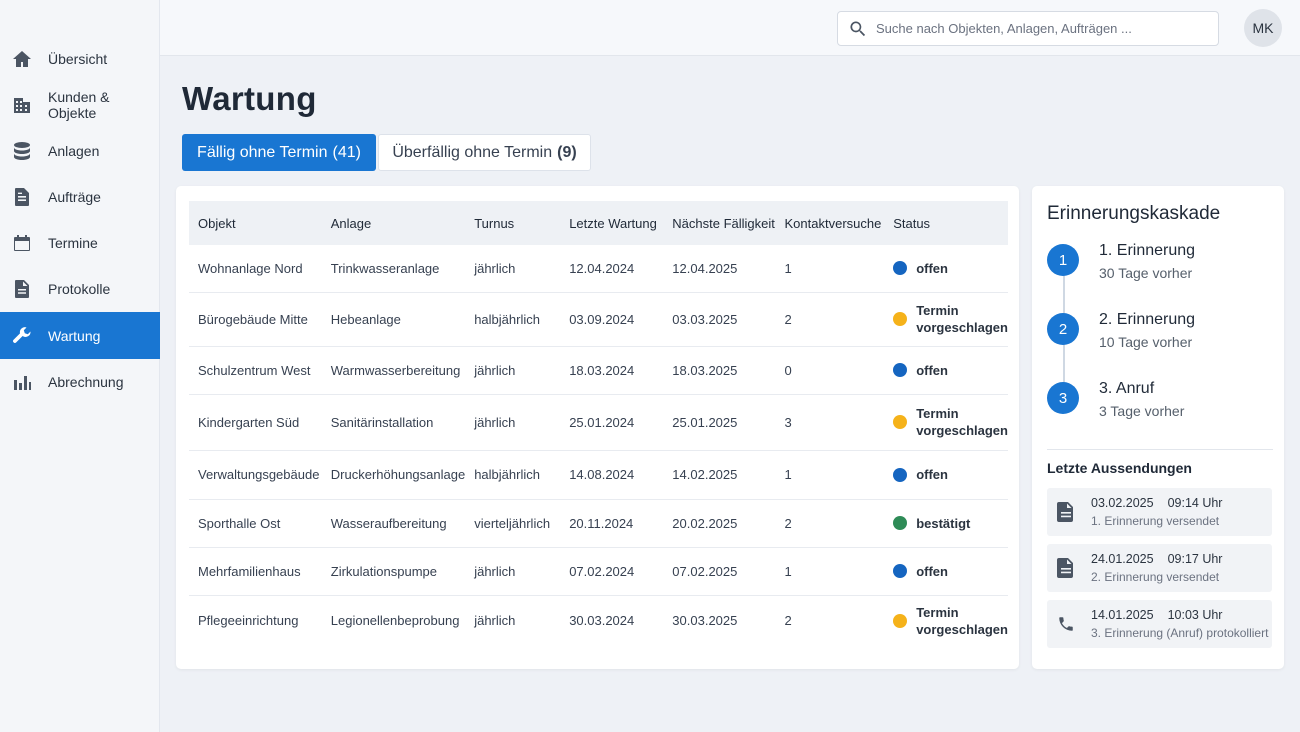 The image size is (1300, 732). What do you see at coordinates (1180, 633) in the screenshot?
I see `sending-description: 3. Erinnerung (Anruf) protokolliert` at bounding box center [1180, 633].